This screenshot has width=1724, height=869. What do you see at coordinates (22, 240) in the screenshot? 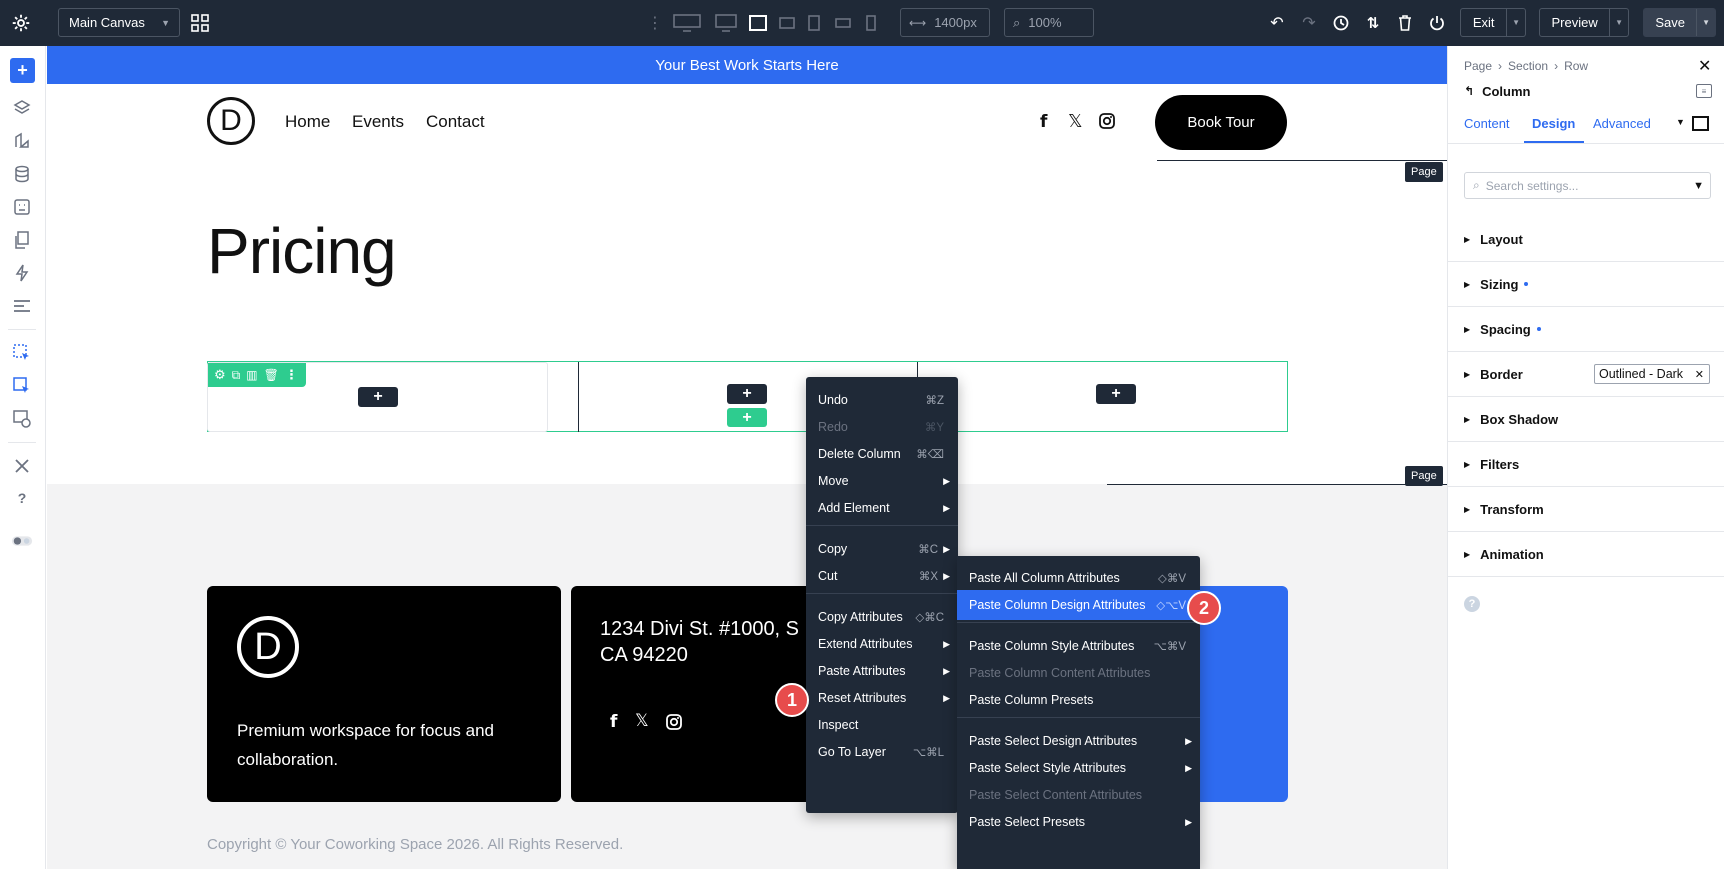
I see `pages-icon` at bounding box center [22, 240].